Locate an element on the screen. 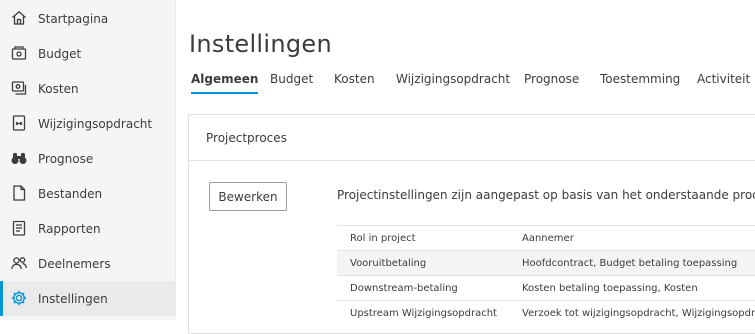  sidebar-item-label: Rapporten is located at coordinates (69, 228).